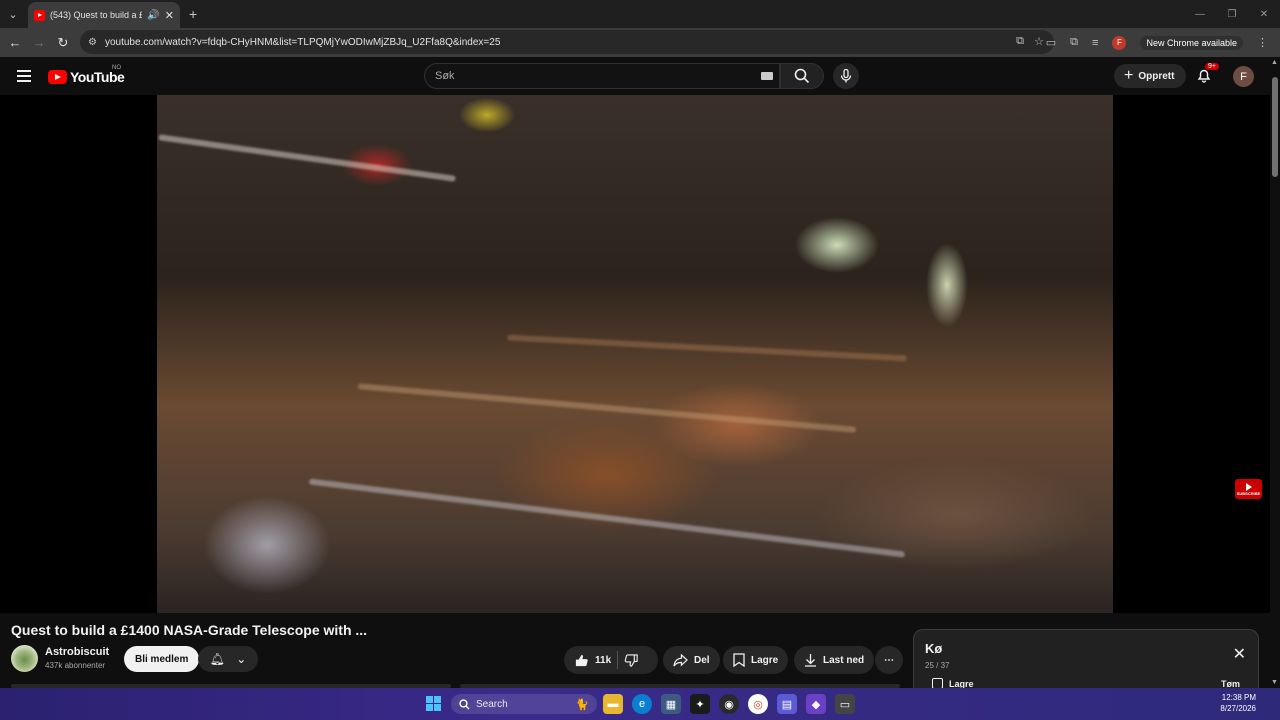 Image resolution: width=1280 pixels, height=720 pixels. I want to click on minimize-icon: —, so click(1200, 14).